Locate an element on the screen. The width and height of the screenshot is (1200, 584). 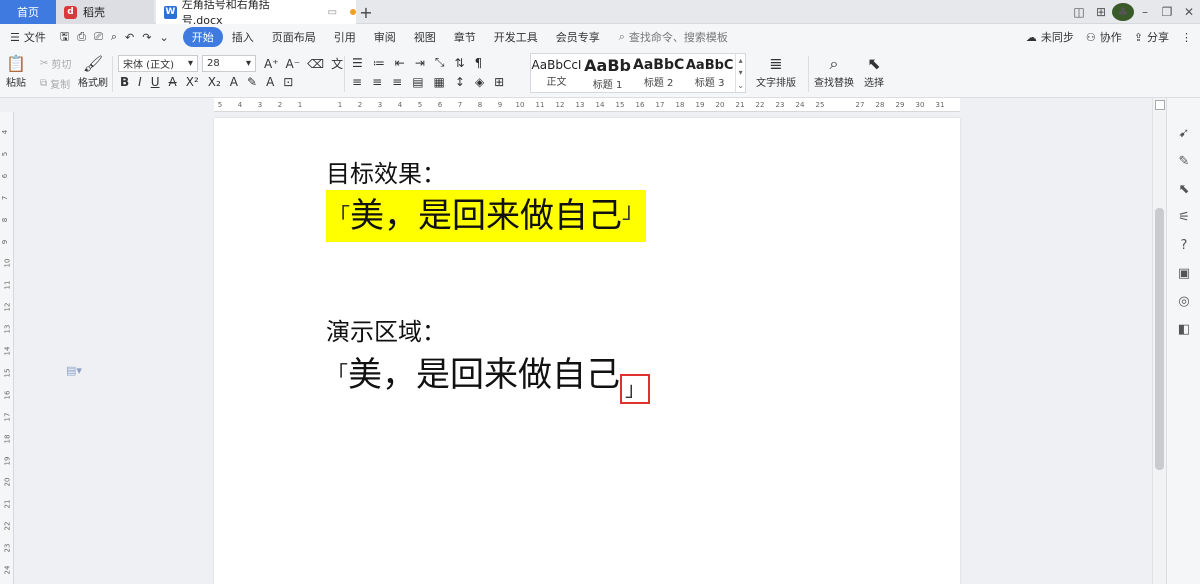
target-effect-line: 「 美，是回来做自己 」 is located at coordinates (486, 216).